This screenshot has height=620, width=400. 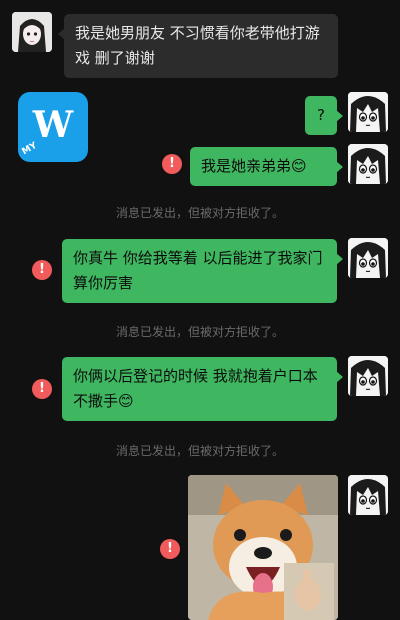 I want to click on message-bubble-outgoing: 你真牛 你给我等着 以后能进了我家门算你厉害, so click(x=202, y=271).